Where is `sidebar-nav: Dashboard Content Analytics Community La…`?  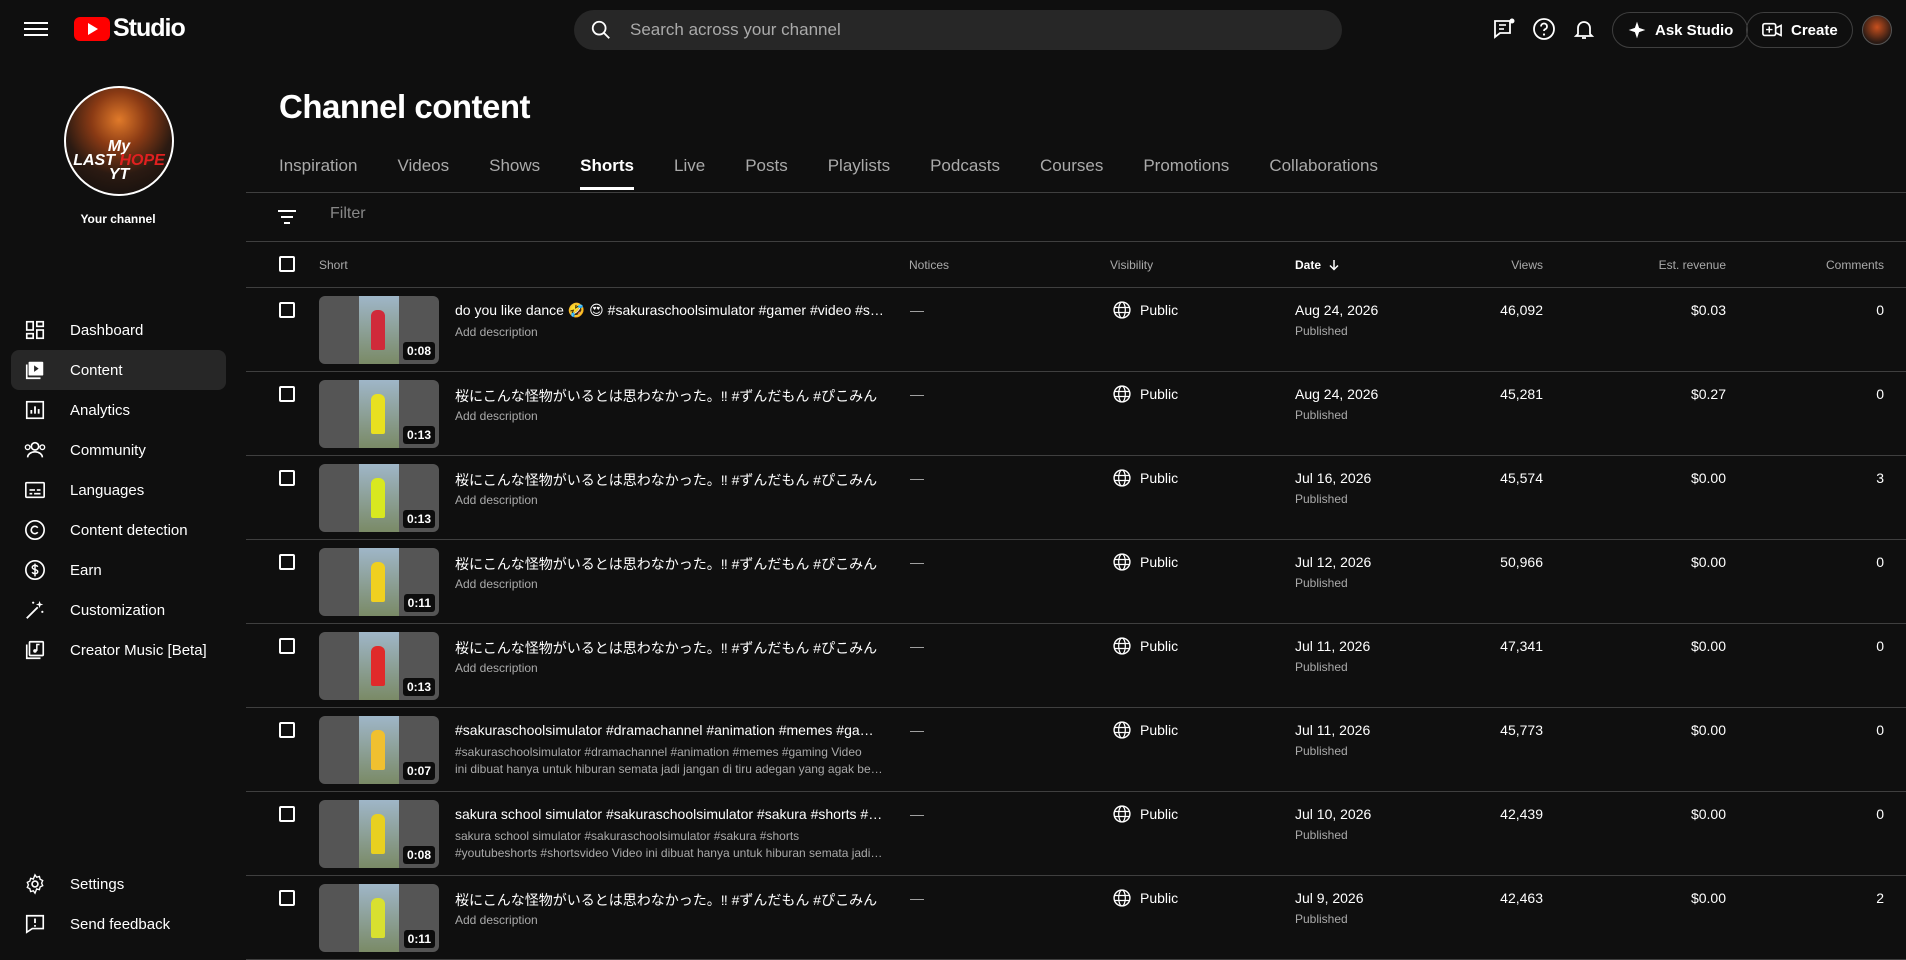
sidebar-nav: Dashboard Content Analytics Community La… is located at coordinates (118, 490).